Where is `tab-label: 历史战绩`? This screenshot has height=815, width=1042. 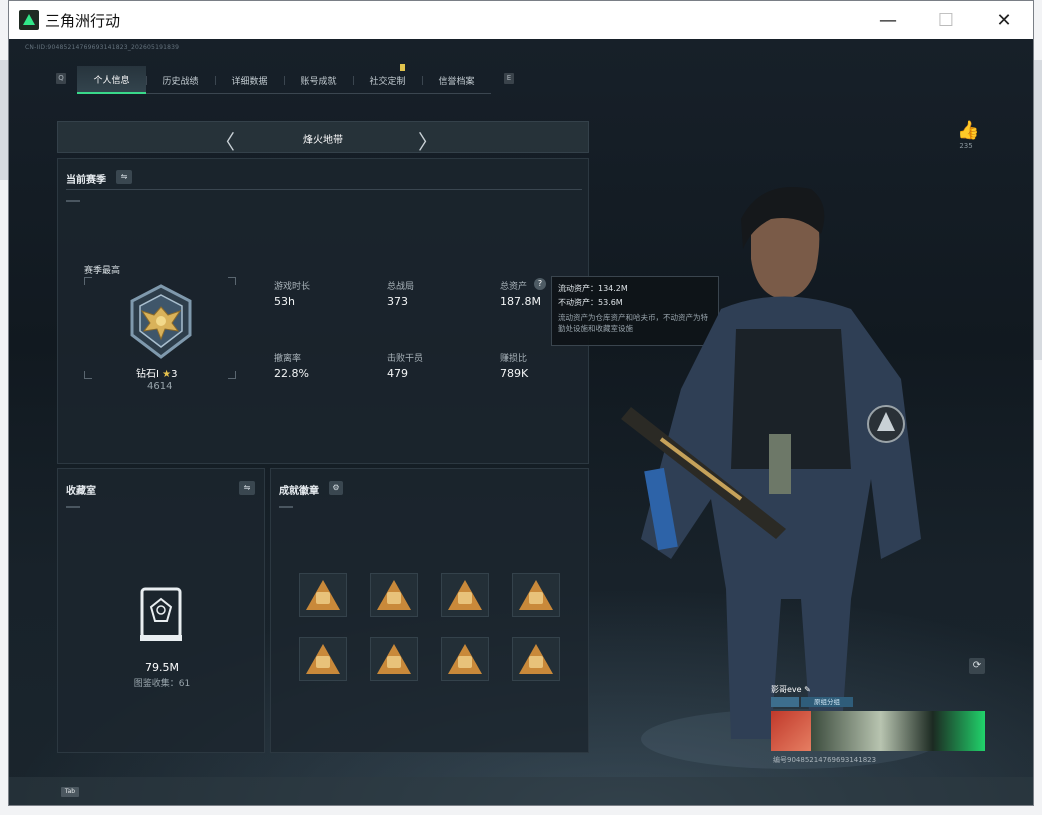
tab-label: 历史战绩 is located at coordinates (180, 81).